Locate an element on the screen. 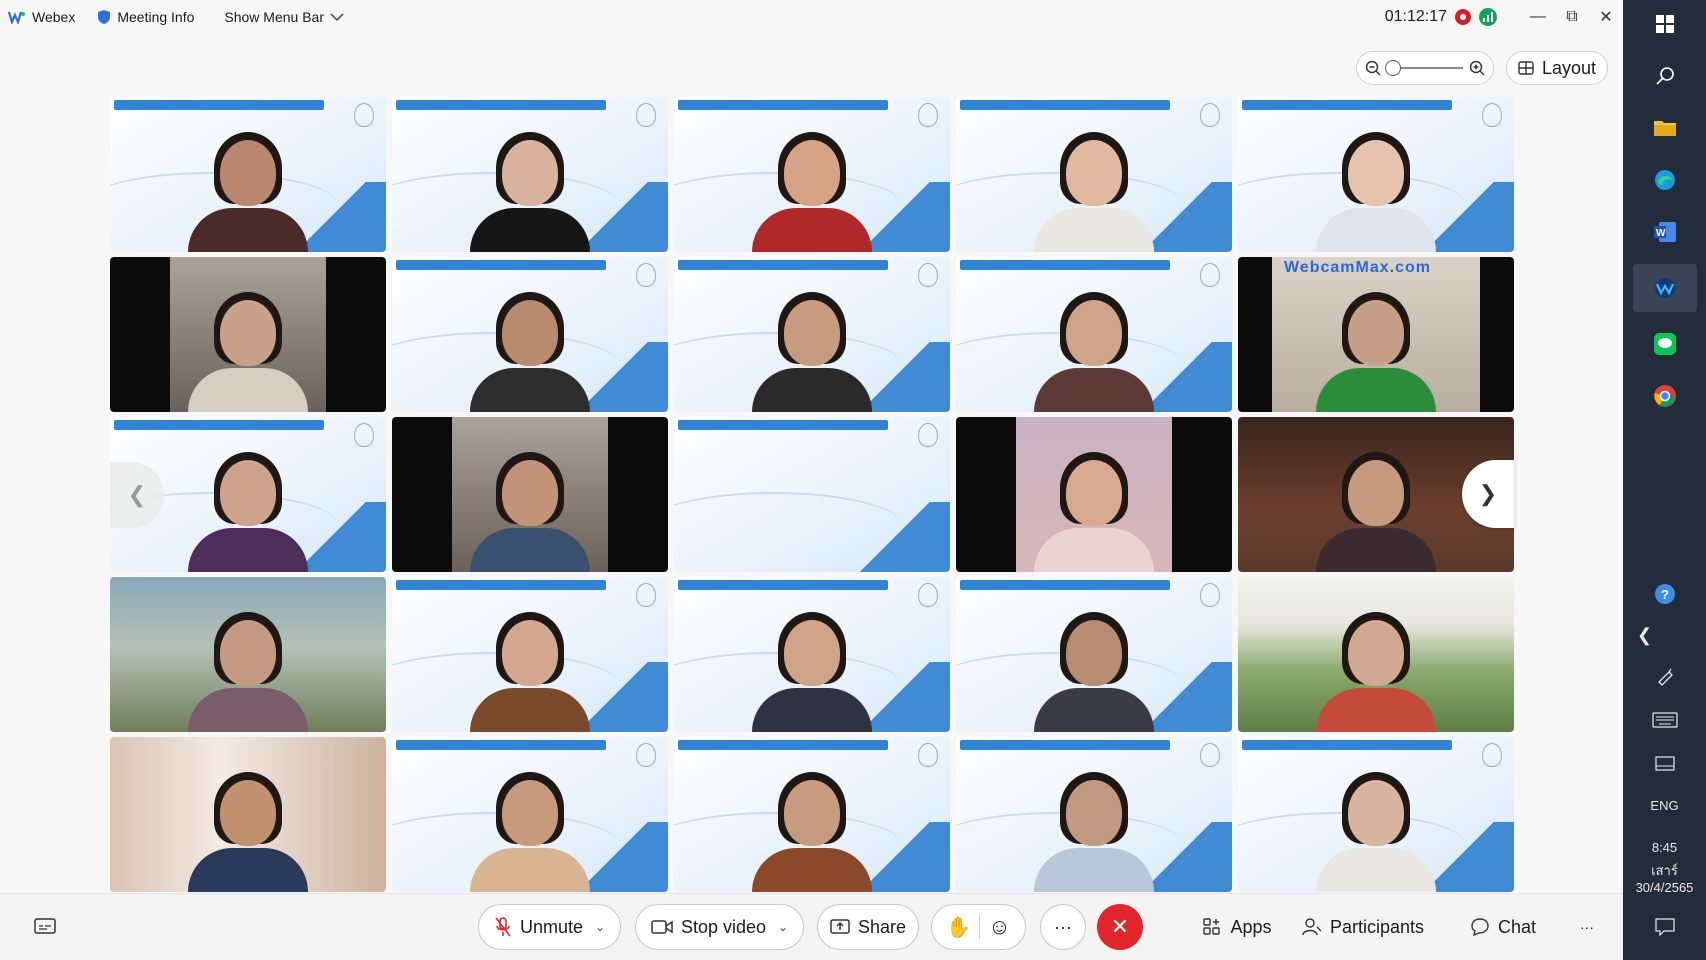 This screenshot has width=1706, height=960. notification-icon is located at coordinates (1664, 928).